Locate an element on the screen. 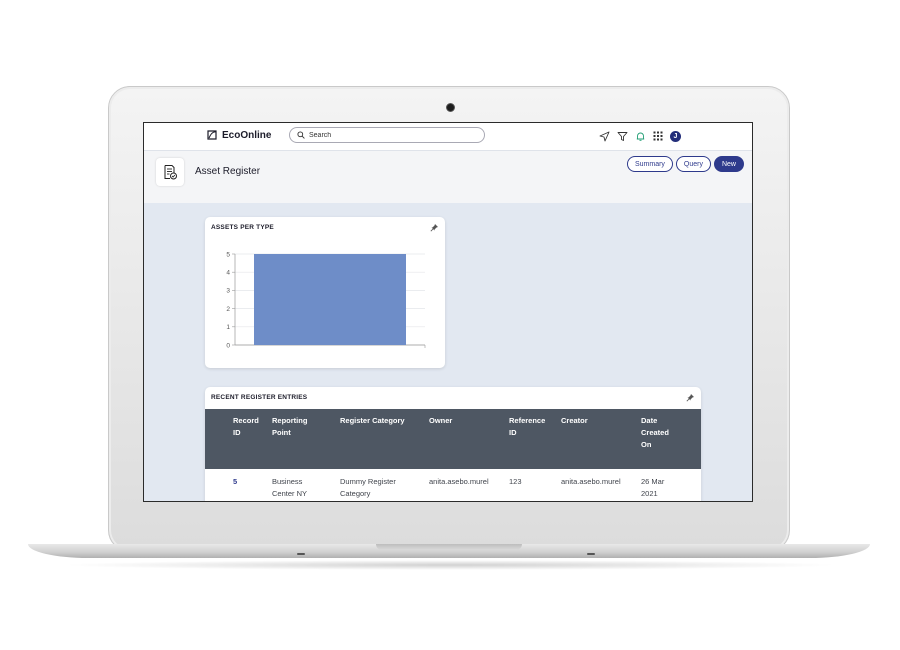 This screenshot has width=900, height=650. header-actions: Summary Query New is located at coordinates (685, 164).